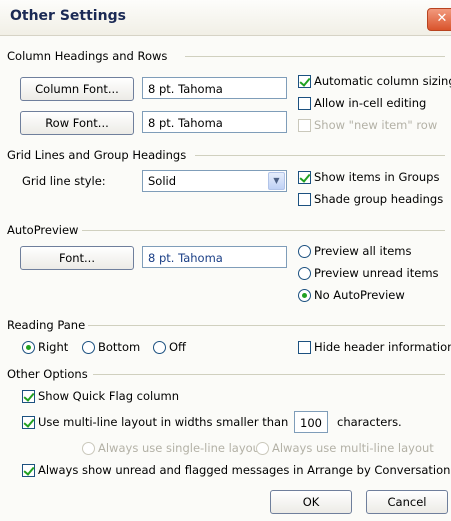 This screenshot has height=521, width=451. Describe the element at coordinates (162, 181) in the screenshot. I see `grid-line-style-value: Solid` at that location.